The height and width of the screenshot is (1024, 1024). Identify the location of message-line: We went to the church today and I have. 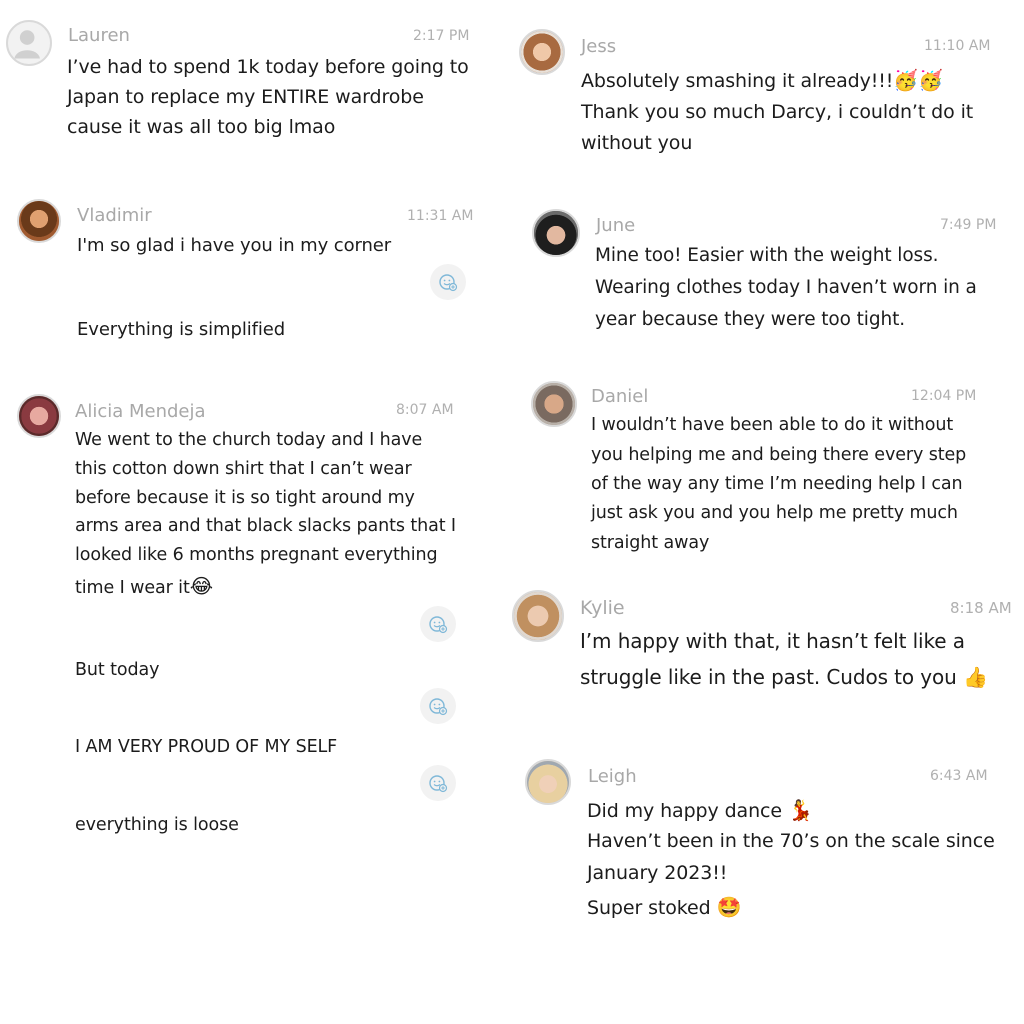
(249, 440).